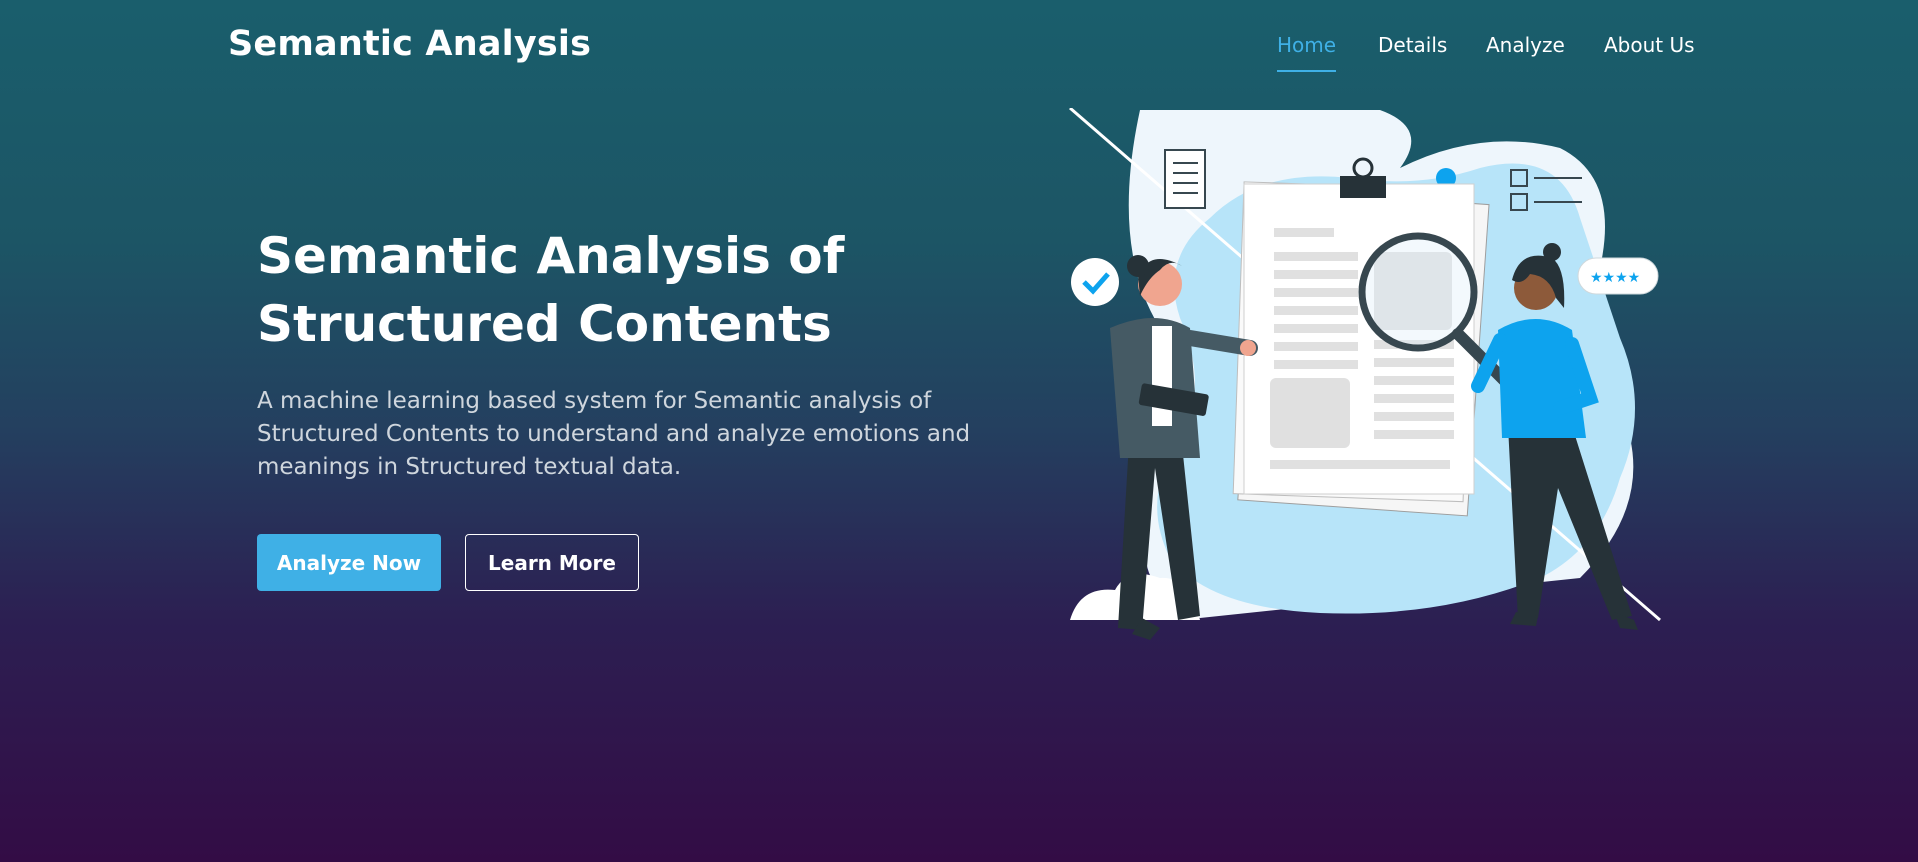 Image resolution: width=1918 pixels, height=862 pixels. I want to click on nav-item-details: Details, so click(1412, 45).